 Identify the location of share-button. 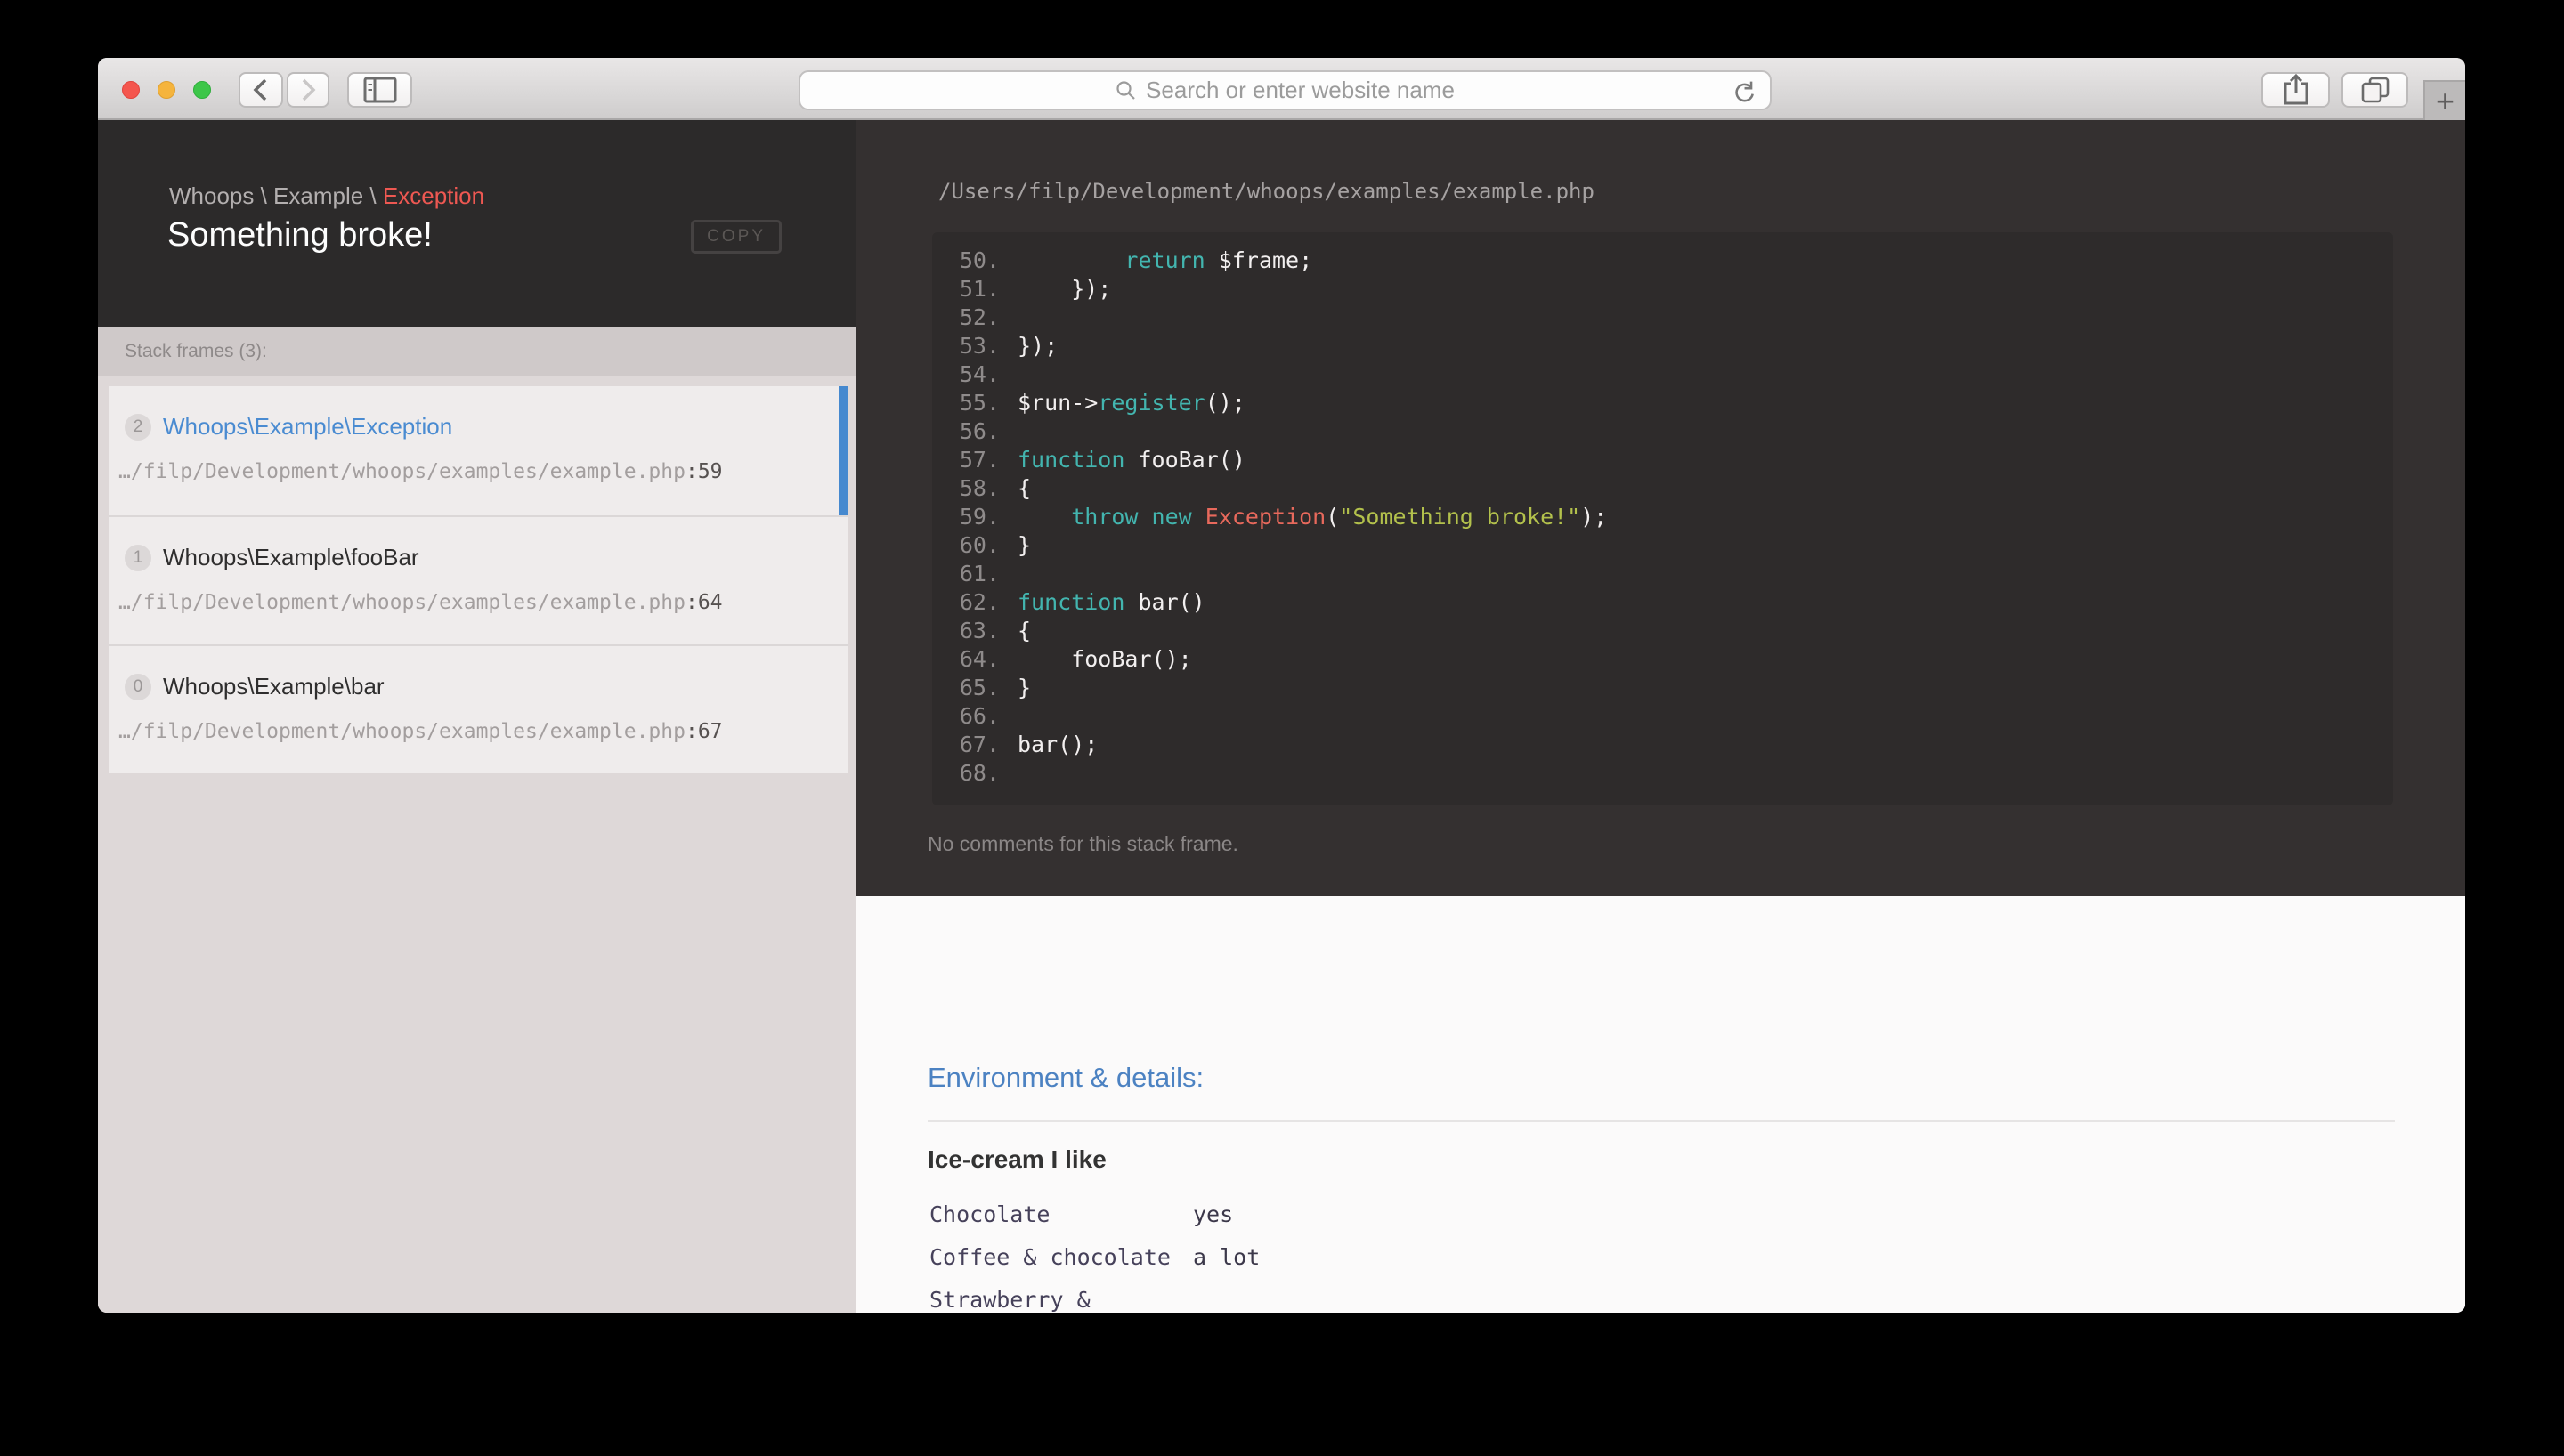
(2295, 90).